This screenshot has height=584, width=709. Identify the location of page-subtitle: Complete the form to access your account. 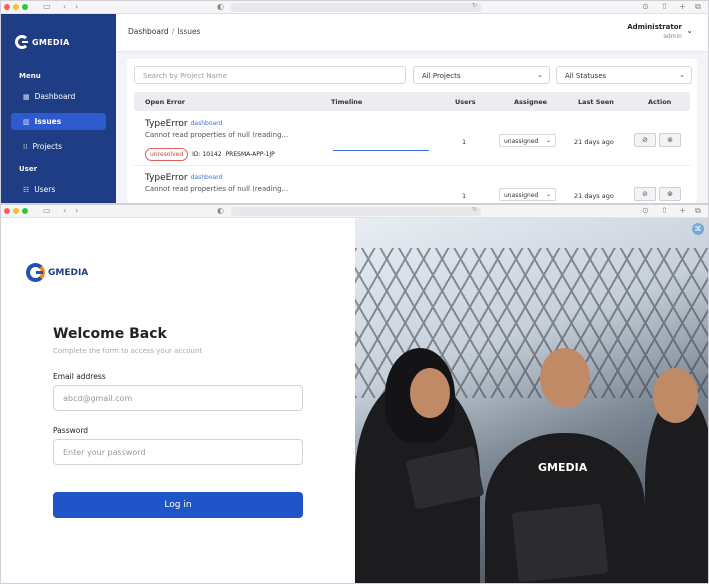
(128, 351).